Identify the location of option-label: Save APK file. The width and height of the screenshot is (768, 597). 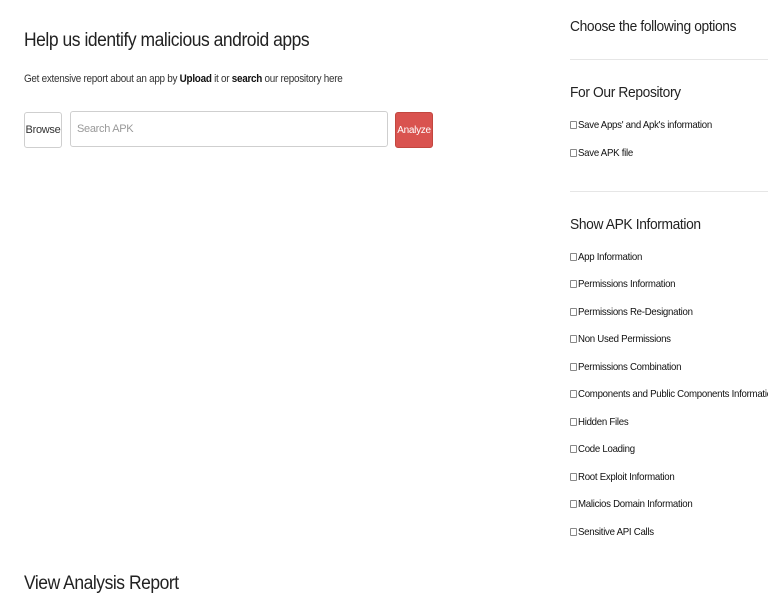
(605, 153).